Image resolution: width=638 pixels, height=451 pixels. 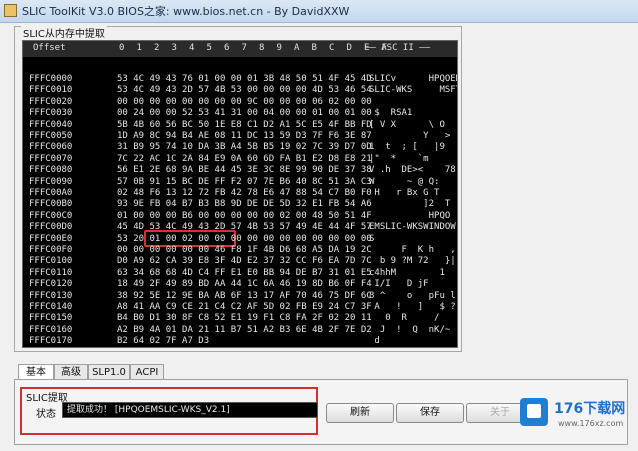 What do you see at coordinates (367, 48) in the screenshot?
I see `hex-col-header: E` at bounding box center [367, 48].